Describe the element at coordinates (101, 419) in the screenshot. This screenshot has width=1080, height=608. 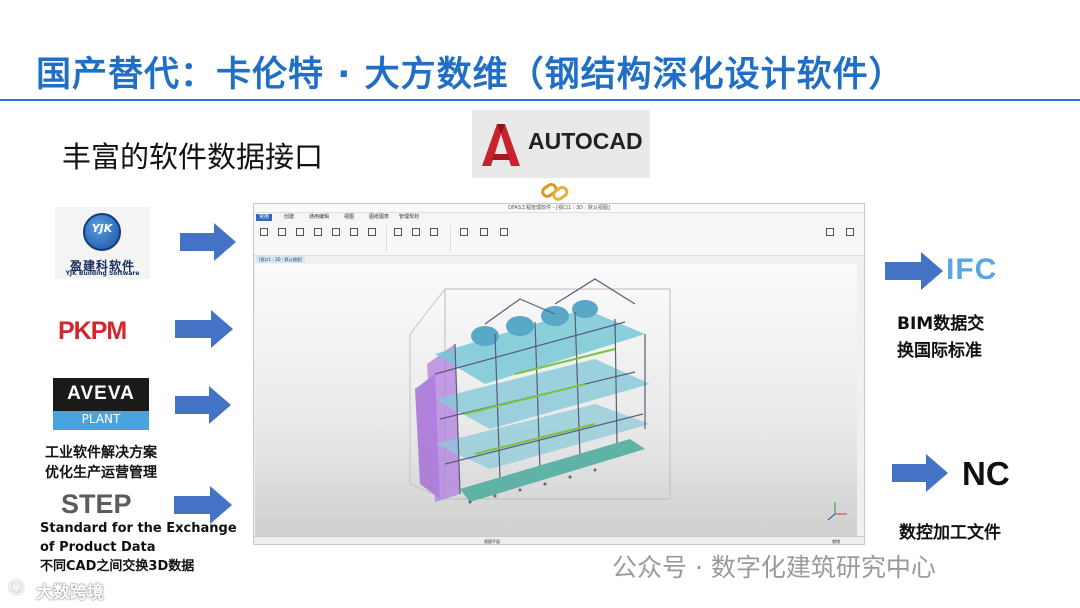
I see `aveva-plant-label: PLANT` at that location.